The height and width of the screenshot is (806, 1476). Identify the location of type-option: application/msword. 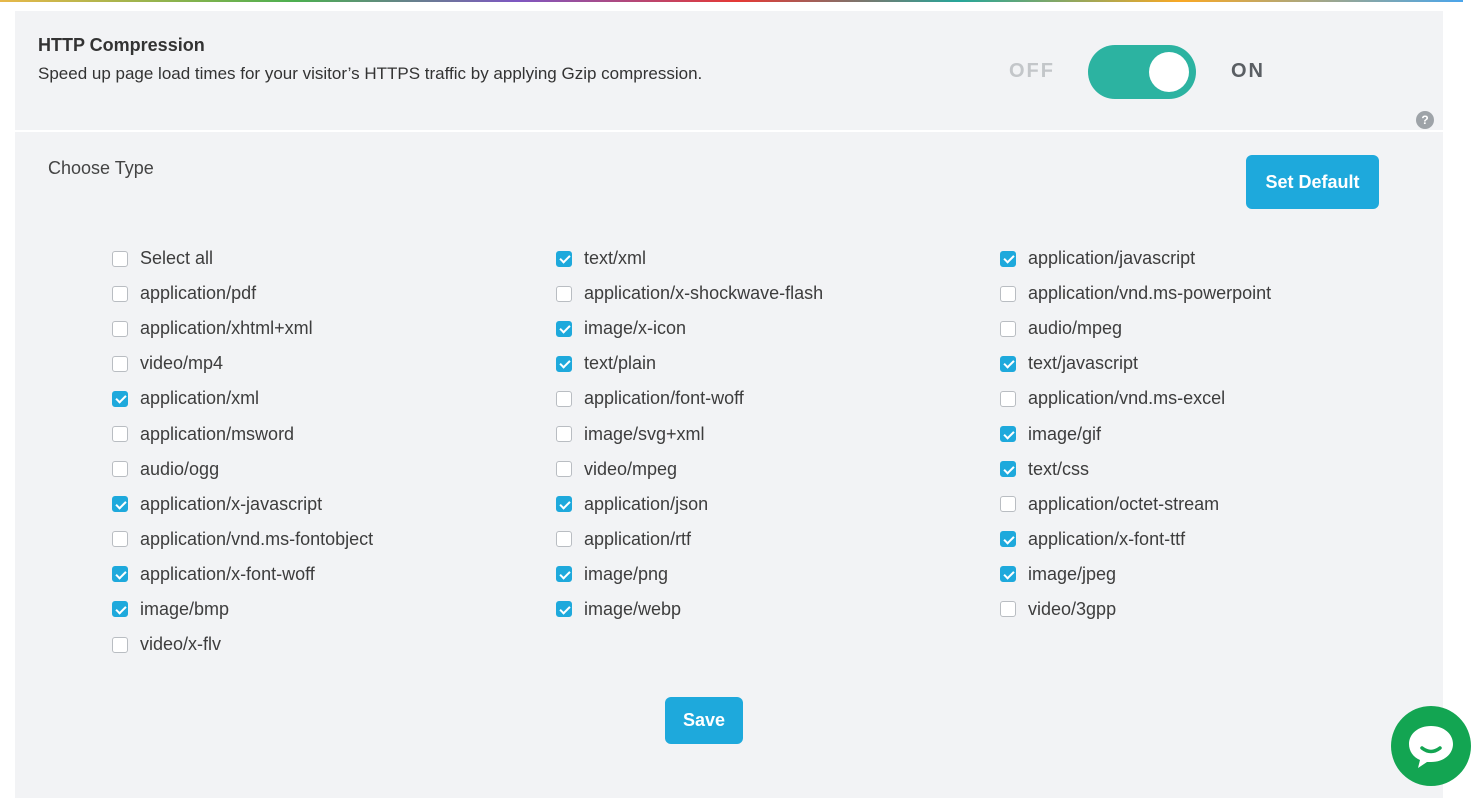
(322, 433).